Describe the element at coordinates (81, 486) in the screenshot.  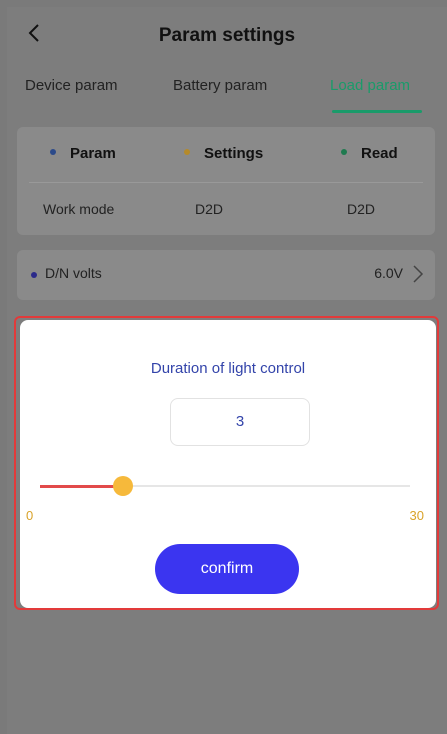
I see `slider-fill` at that location.